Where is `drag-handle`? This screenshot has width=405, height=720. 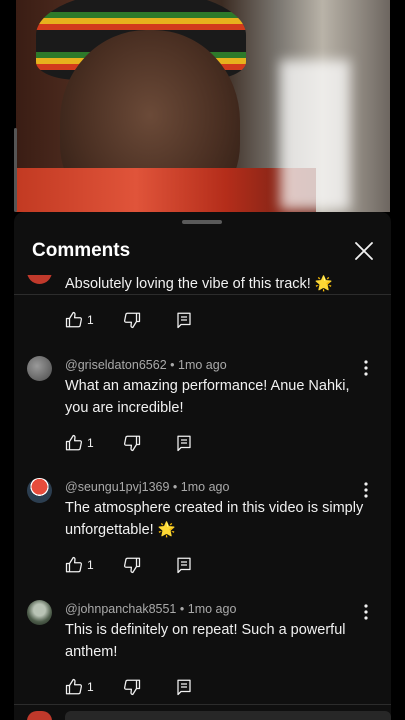
drag-handle is located at coordinates (202, 222).